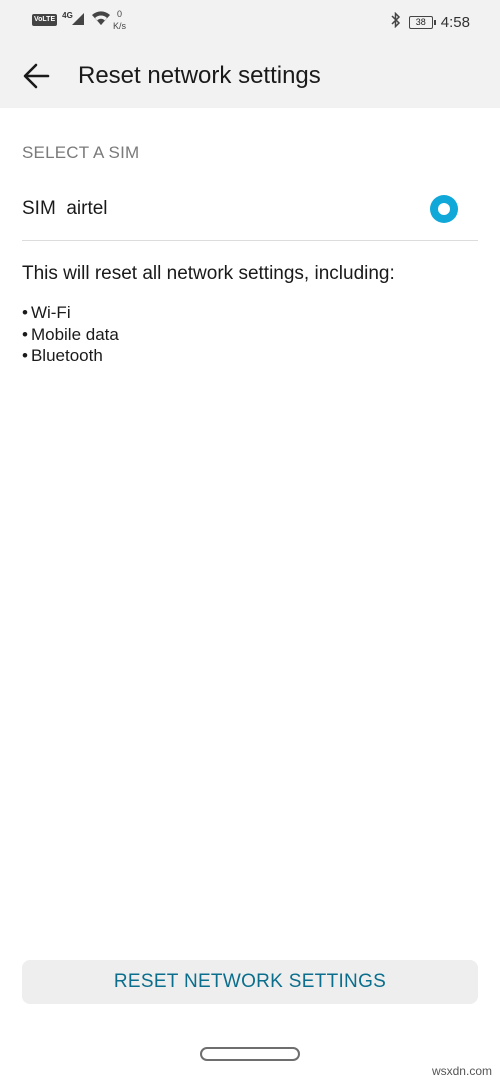  Describe the element at coordinates (396, 22) in the screenshot. I see `bluetooth-icon` at that location.